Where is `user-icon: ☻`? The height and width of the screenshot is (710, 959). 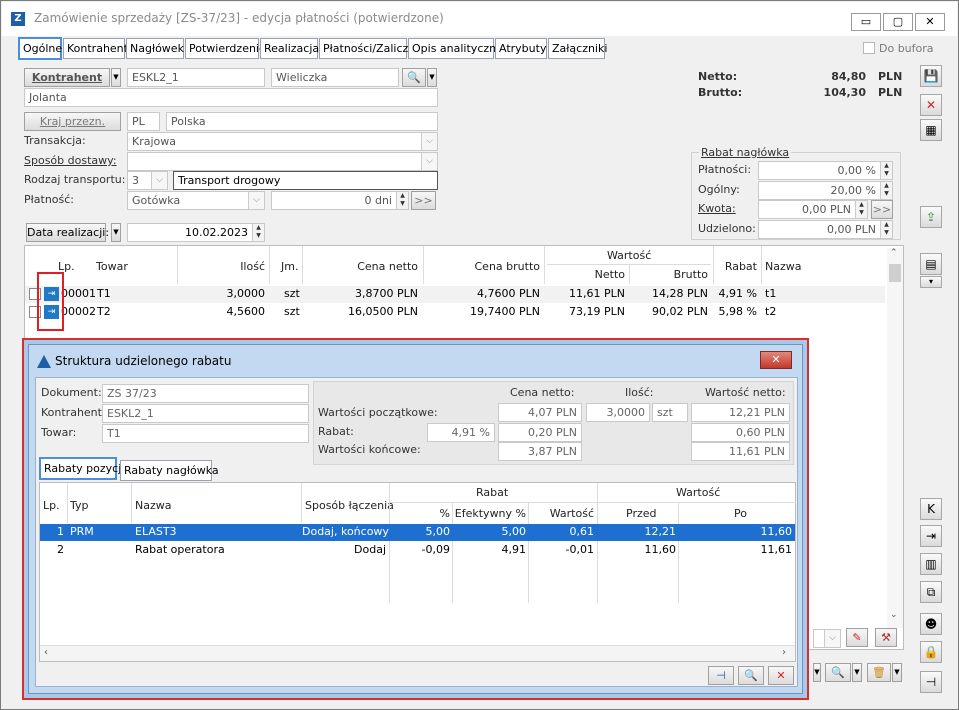 user-icon: ☻ is located at coordinates (931, 624).